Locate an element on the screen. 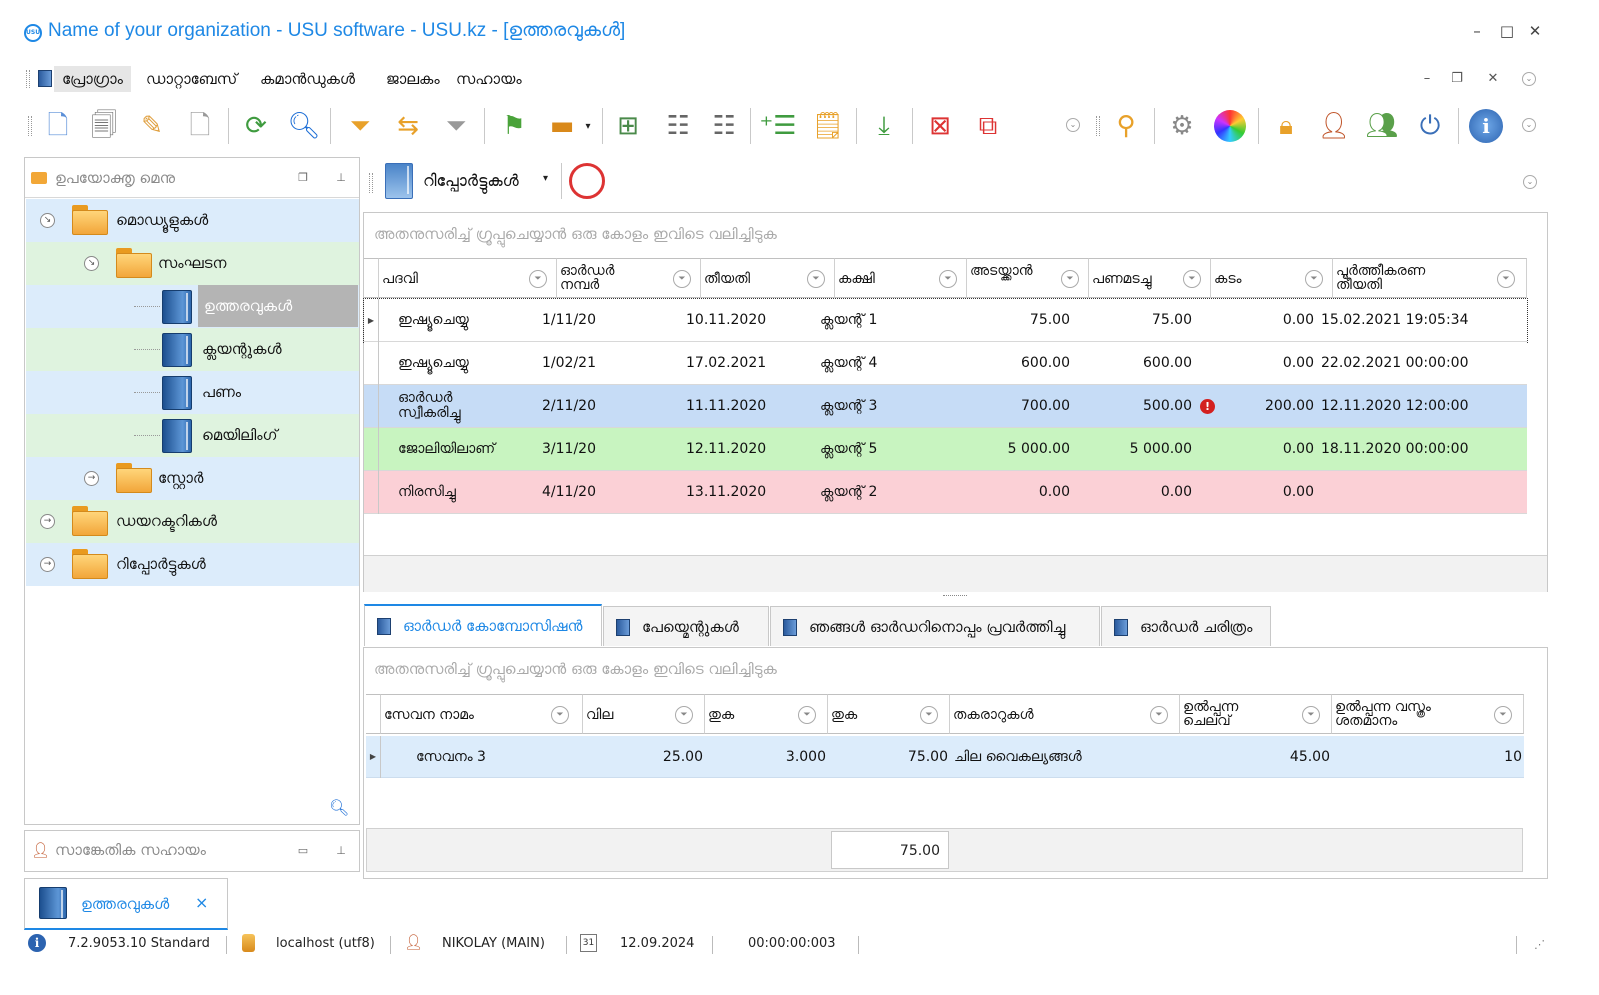 The image size is (1599, 995). new-record-icon: 🗋 is located at coordinates (58, 126).